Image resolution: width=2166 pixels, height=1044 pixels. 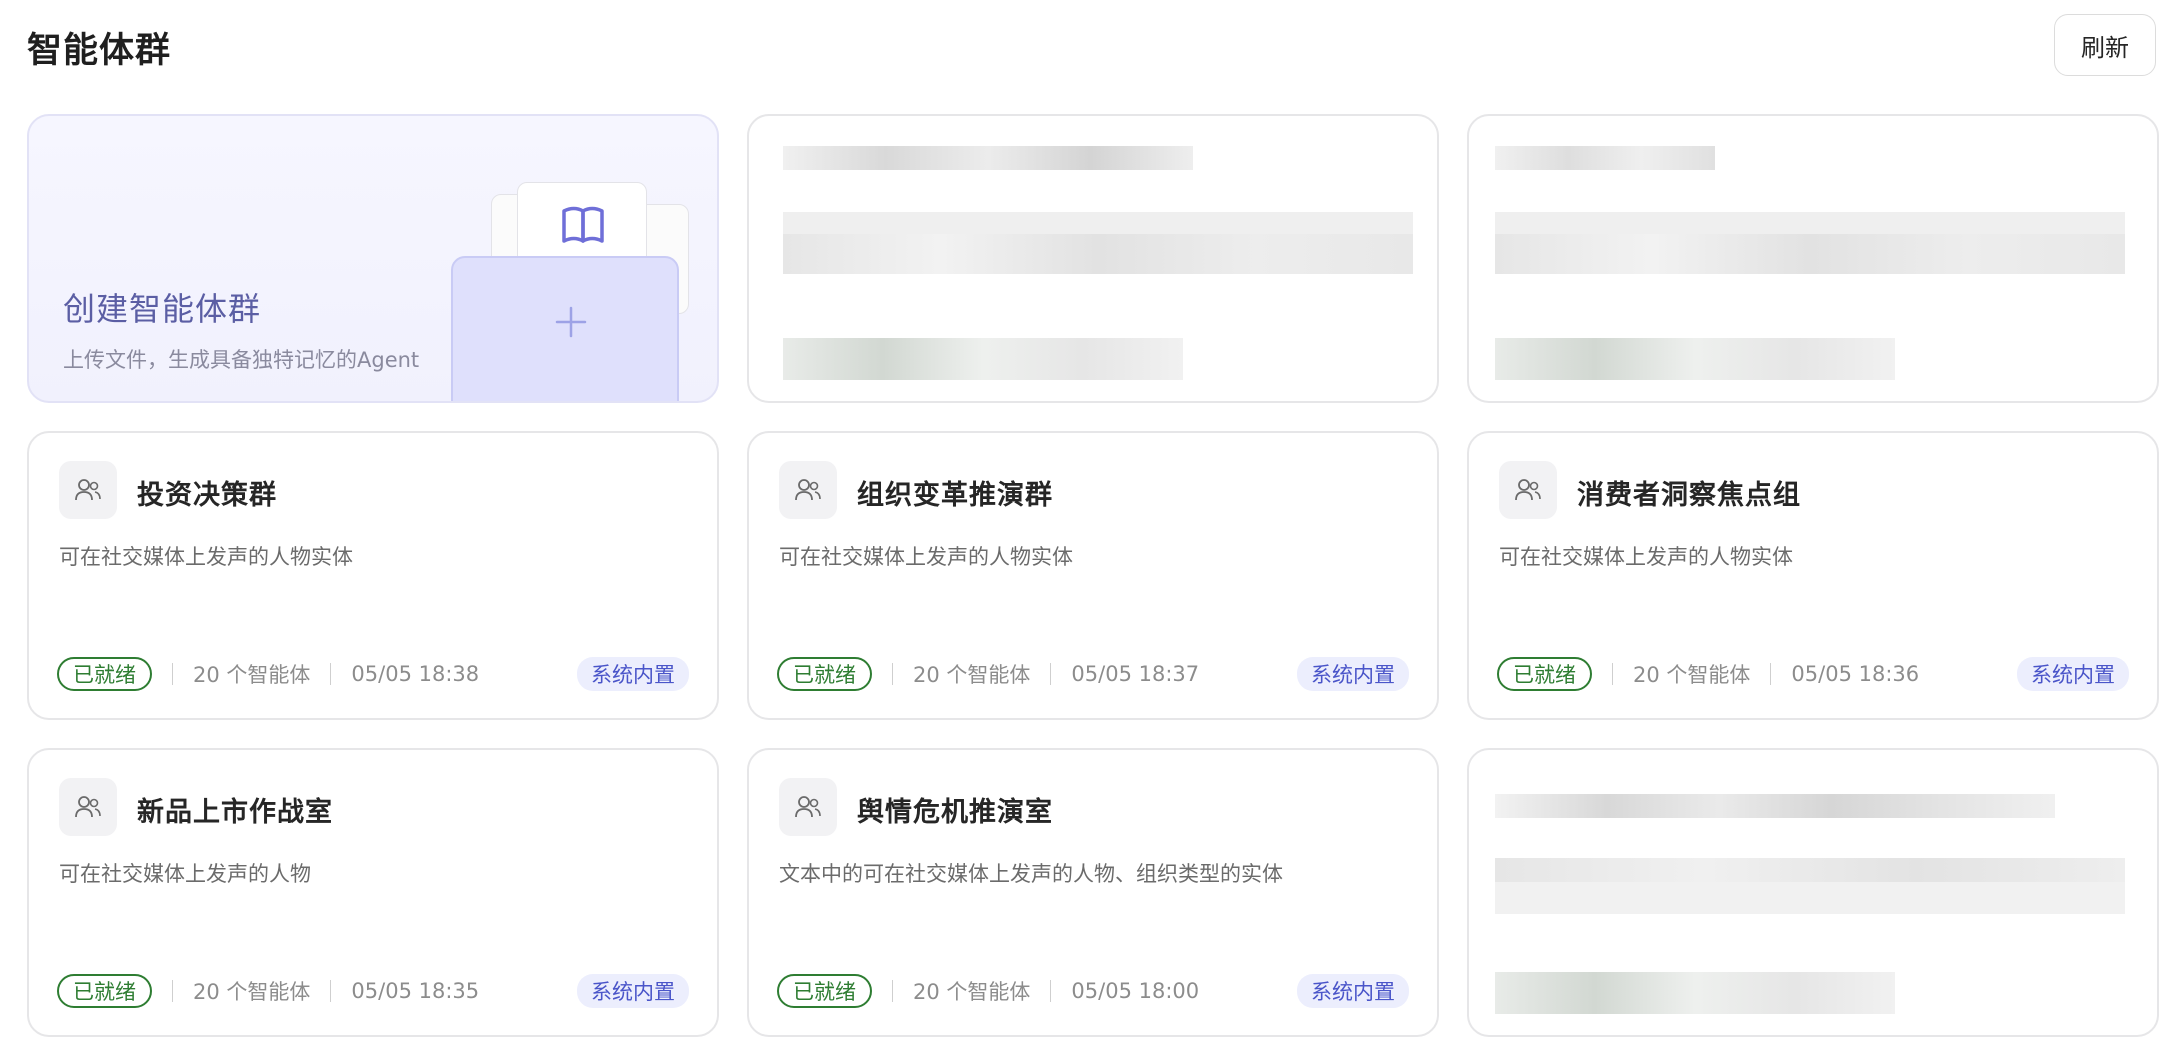 I want to click on create-card-title: 创建智能体群, so click(x=162, y=309).